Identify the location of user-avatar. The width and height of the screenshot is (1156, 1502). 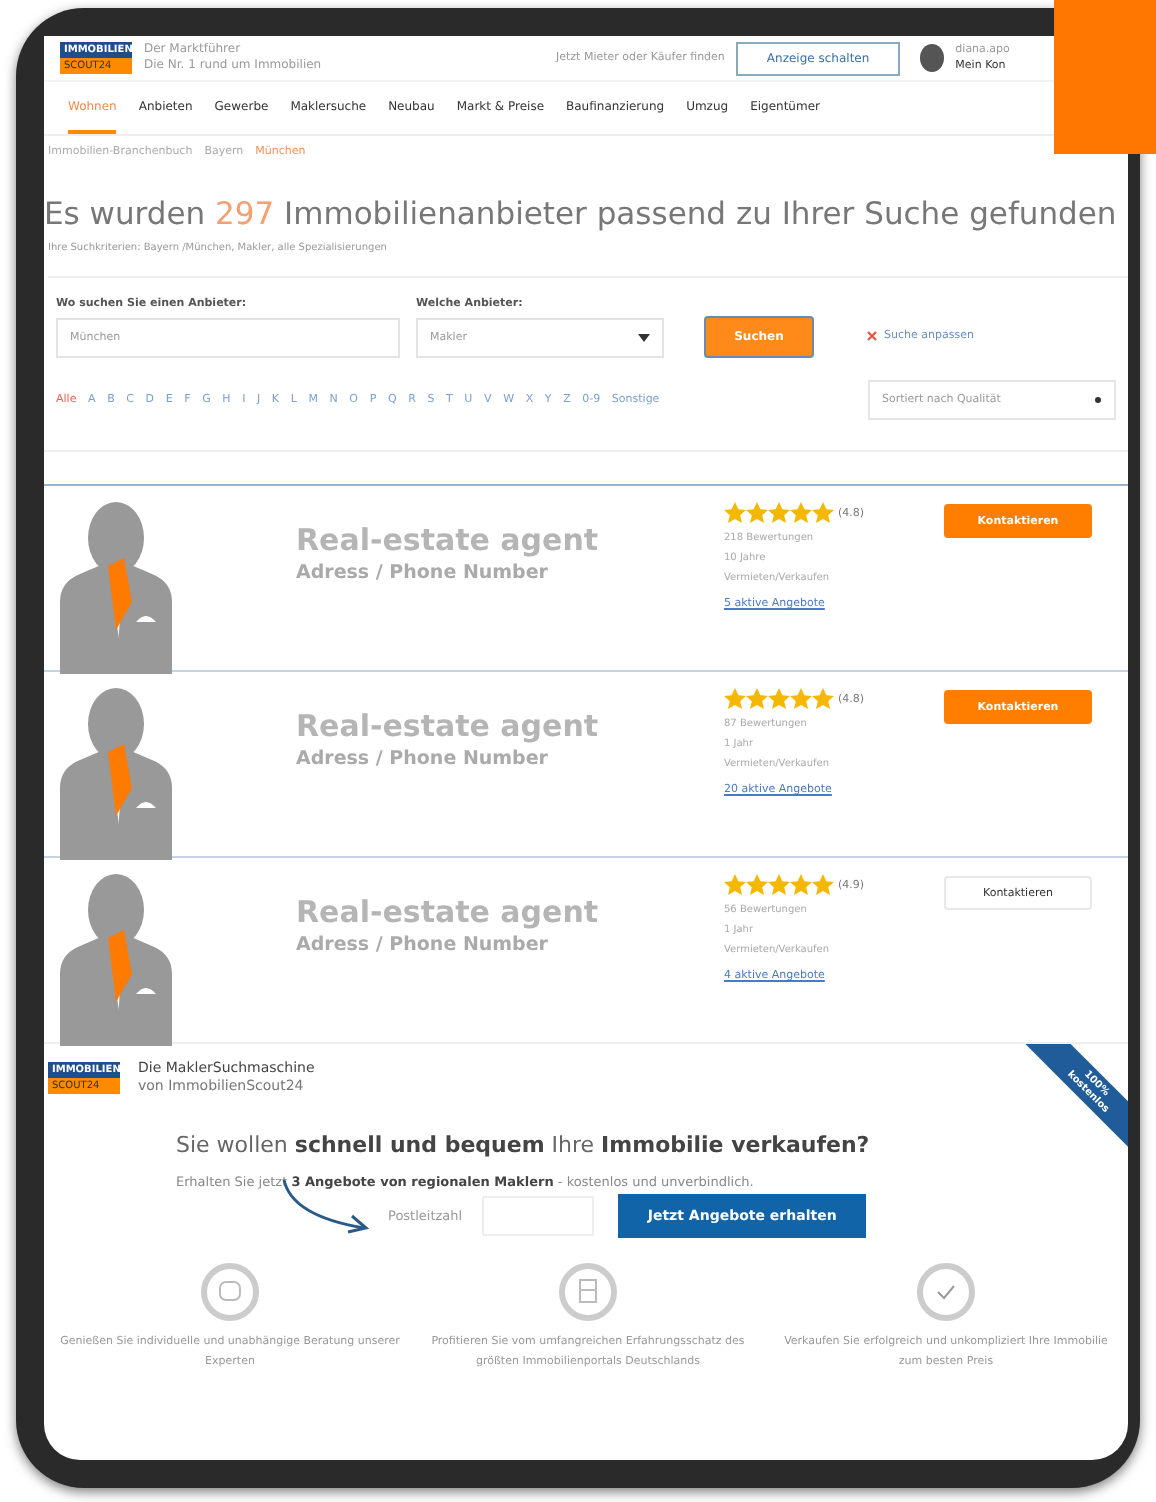
(931, 58).